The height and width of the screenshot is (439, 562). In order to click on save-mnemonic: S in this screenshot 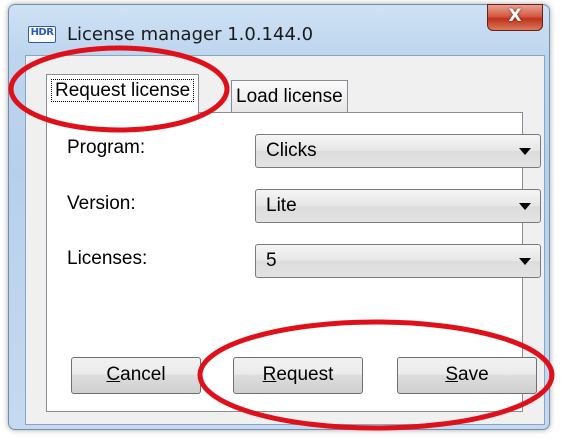, I will do `click(452, 374)`.